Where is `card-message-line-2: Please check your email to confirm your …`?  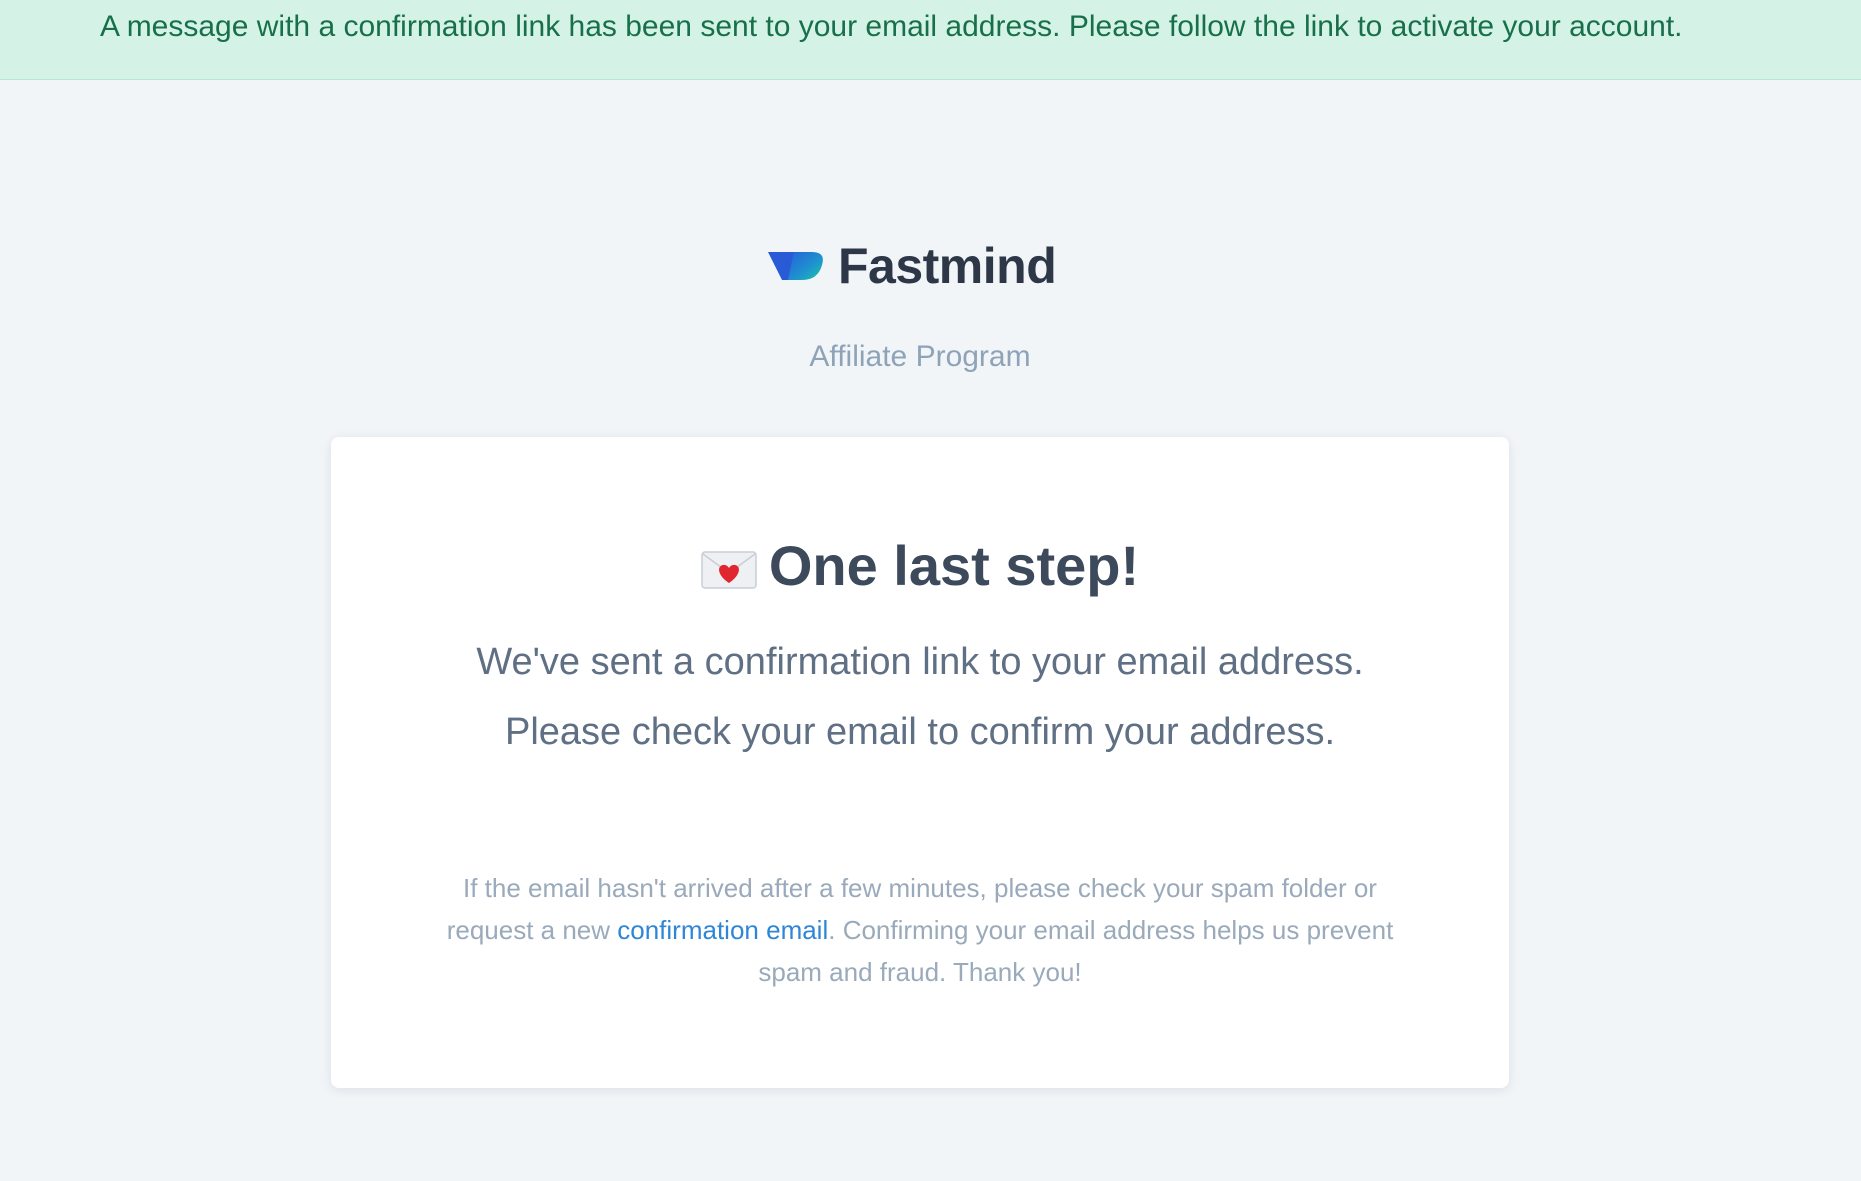
card-message-line-2: Please check your email to confirm your … is located at coordinates (920, 732).